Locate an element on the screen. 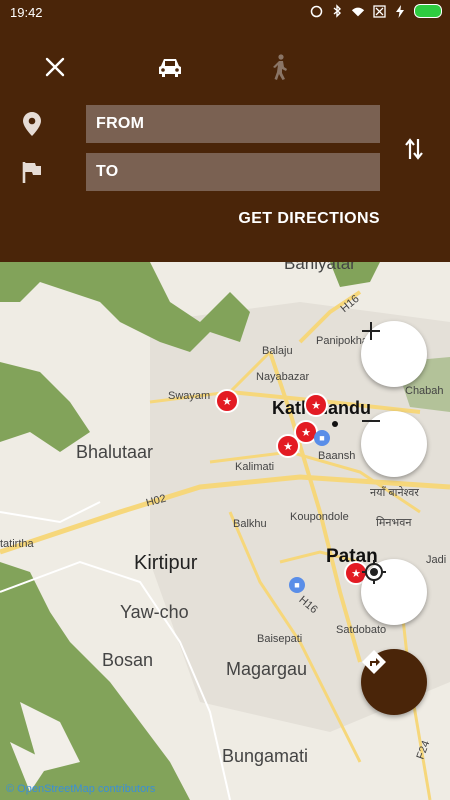 Image resolution: width=450 pixels, height=800 pixels. map-label: Jadi is located at coordinates (436, 560).